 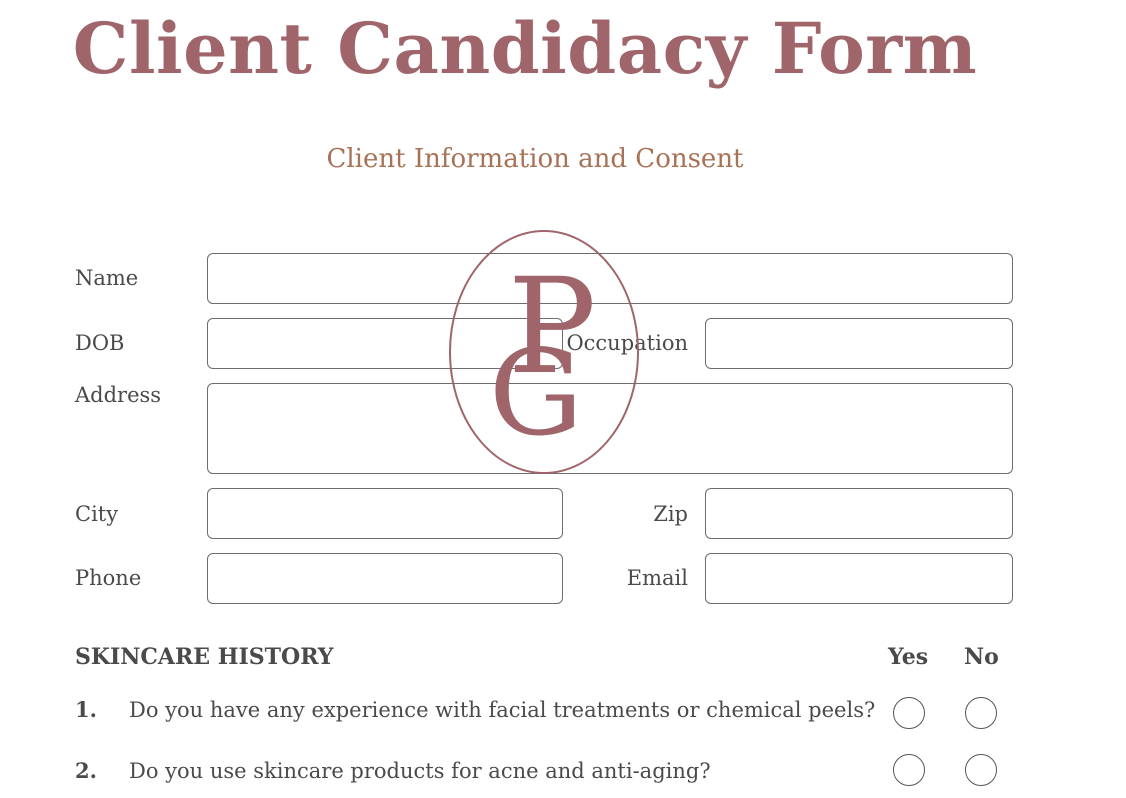 I want to click on page-subtitle: Client Information and Consent, so click(x=535, y=159).